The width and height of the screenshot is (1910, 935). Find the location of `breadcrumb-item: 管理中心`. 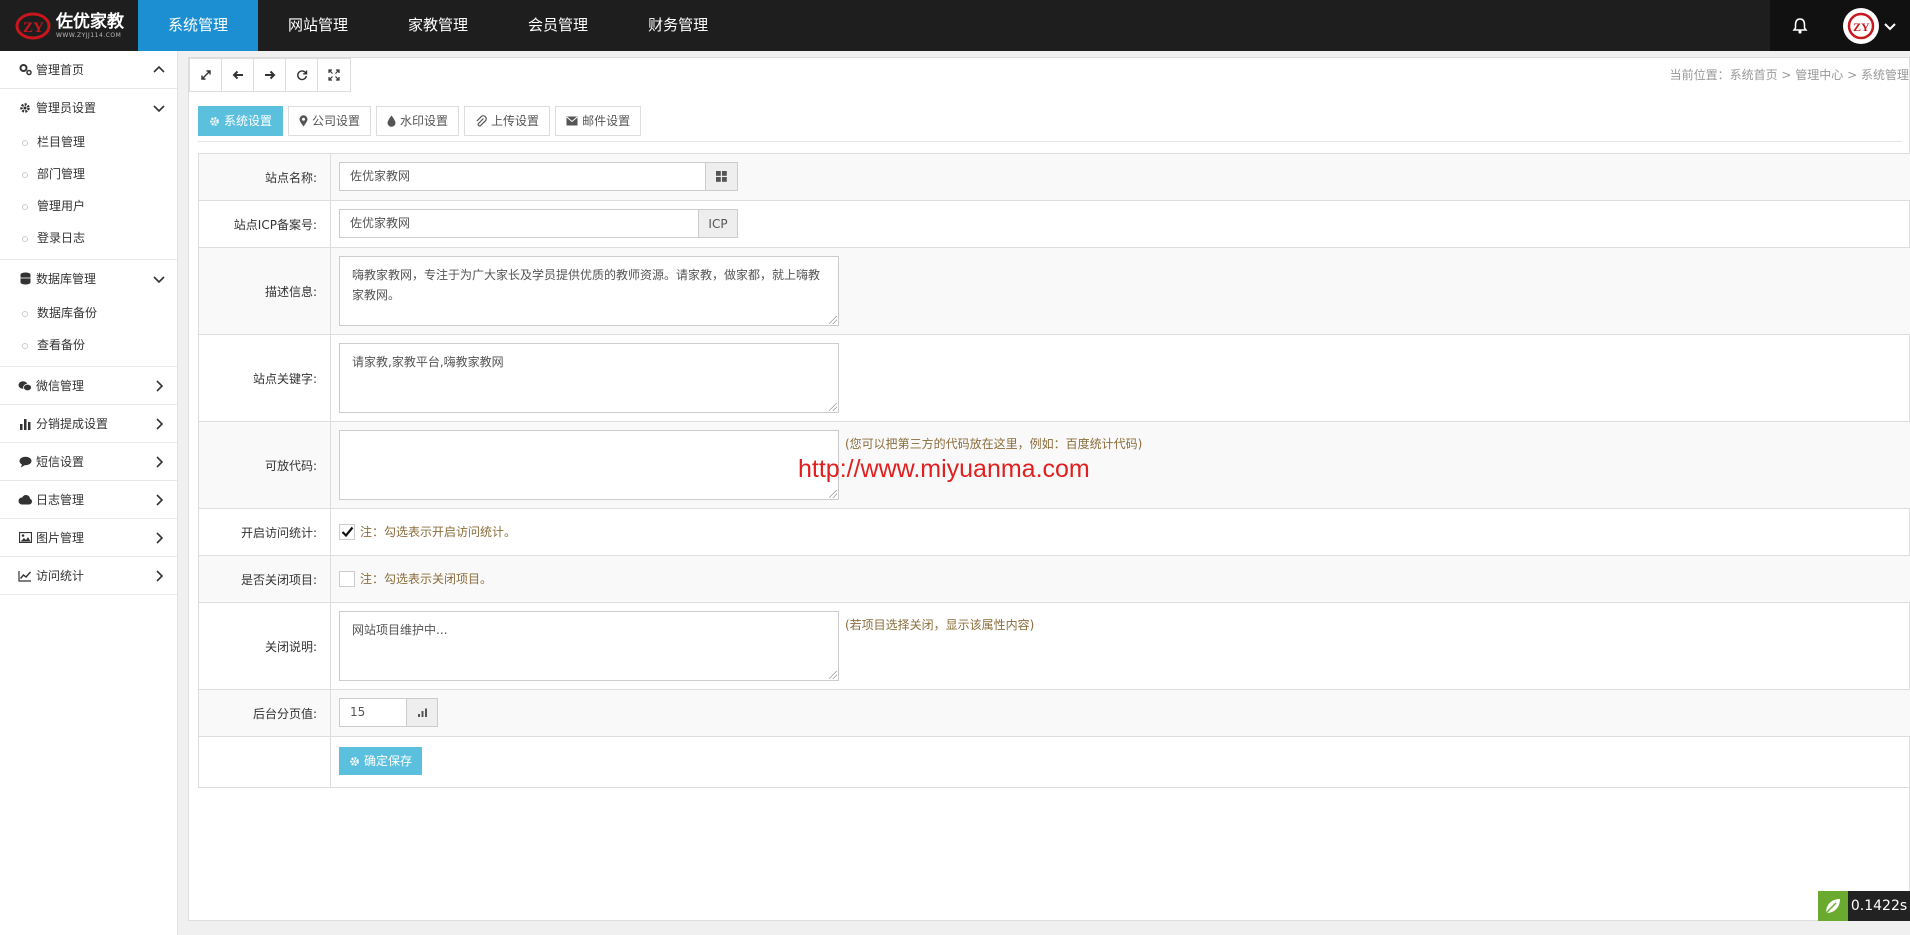

breadcrumb-item: 管理中心 is located at coordinates (1819, 75).